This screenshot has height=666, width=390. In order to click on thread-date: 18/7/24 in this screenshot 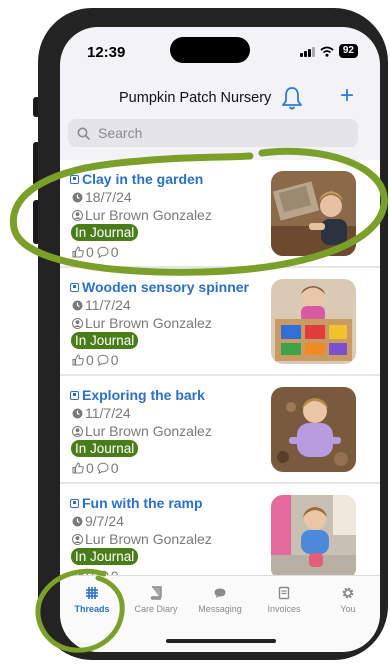, I will do `click(102, 197)`.